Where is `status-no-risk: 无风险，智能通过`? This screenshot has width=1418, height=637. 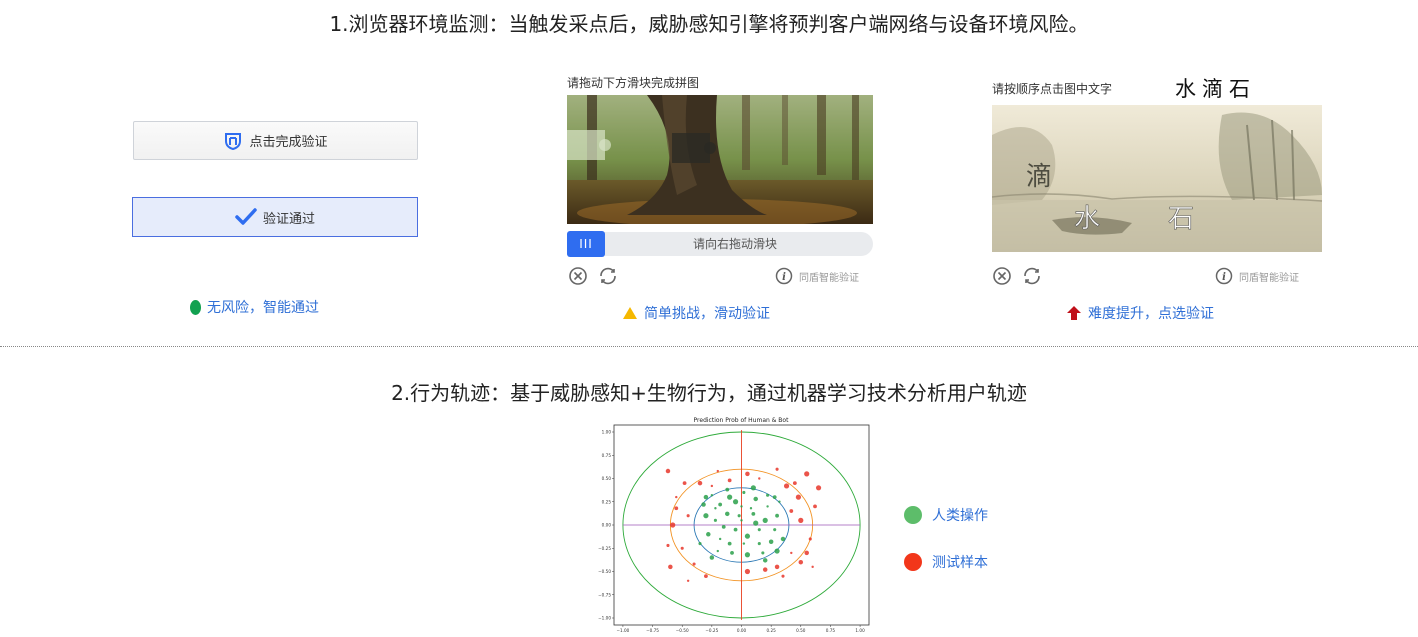 status-no-risk: 无风险，智能通过 is located at coordinates (254, 307).